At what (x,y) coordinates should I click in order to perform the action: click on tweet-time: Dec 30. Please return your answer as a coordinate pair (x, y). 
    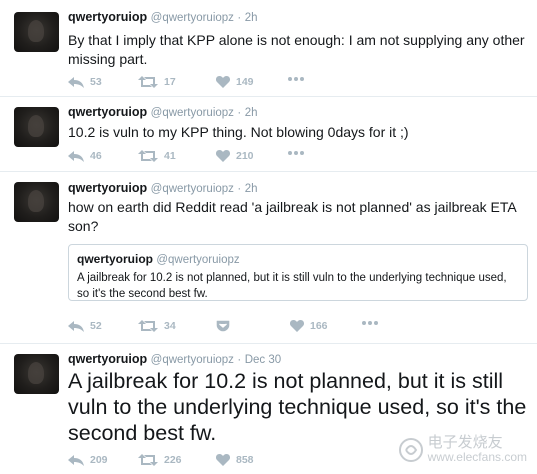
    Looking at the image, I should click on (263, 360).